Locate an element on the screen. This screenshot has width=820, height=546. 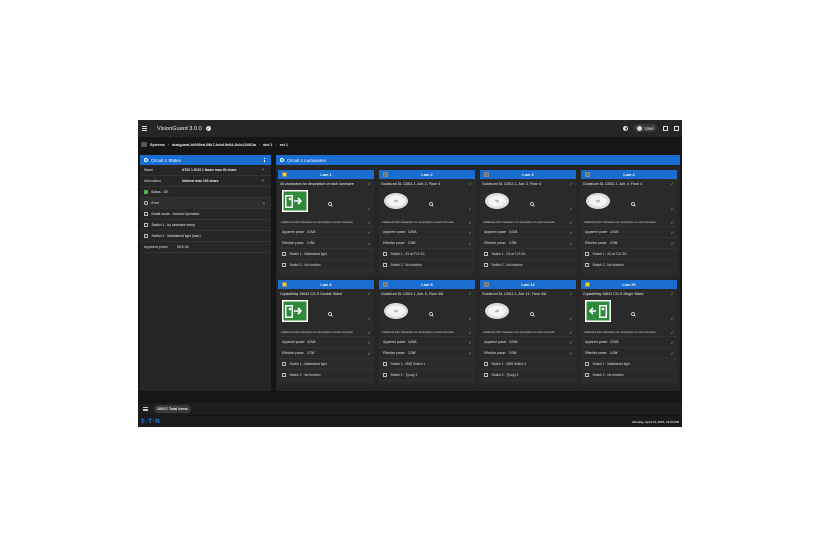
exit-icon is located at coordinates (676, 128).